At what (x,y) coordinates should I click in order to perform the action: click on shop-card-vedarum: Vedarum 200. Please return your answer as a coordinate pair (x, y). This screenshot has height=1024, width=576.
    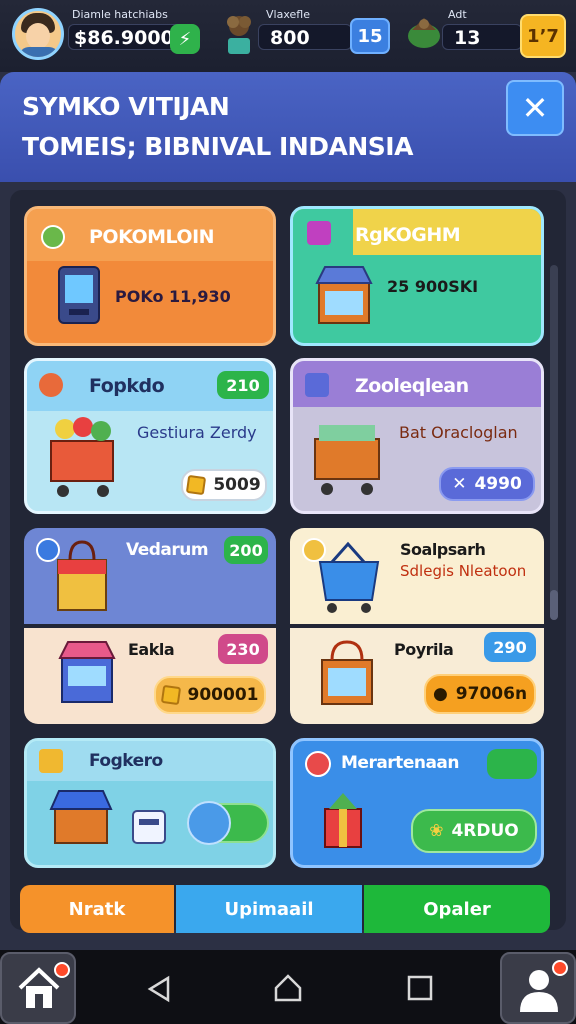
    Looking at the image, I should click on (150, 576).